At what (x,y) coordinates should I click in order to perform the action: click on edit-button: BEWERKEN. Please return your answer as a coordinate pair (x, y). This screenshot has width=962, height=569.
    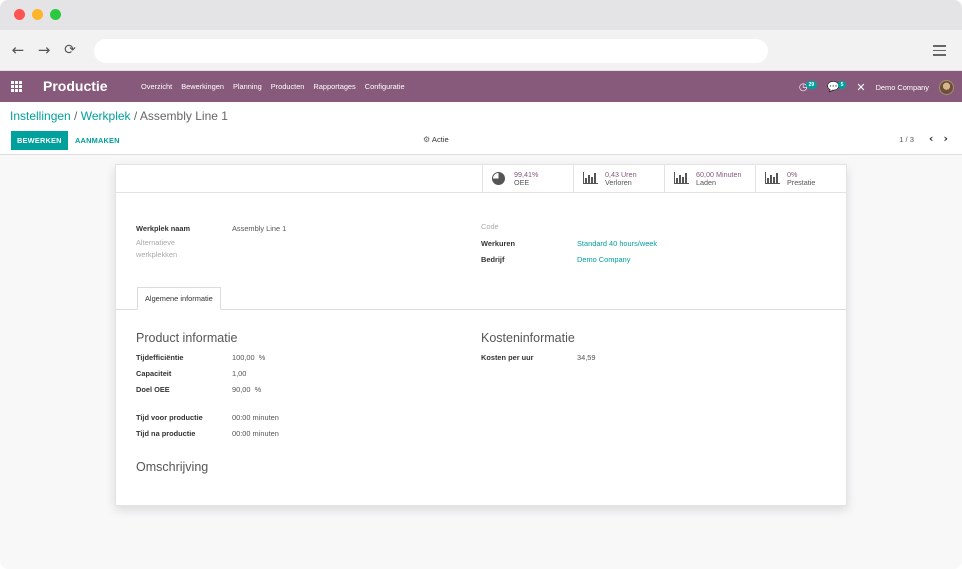
    Looking at the image, I should click on (39, 140).